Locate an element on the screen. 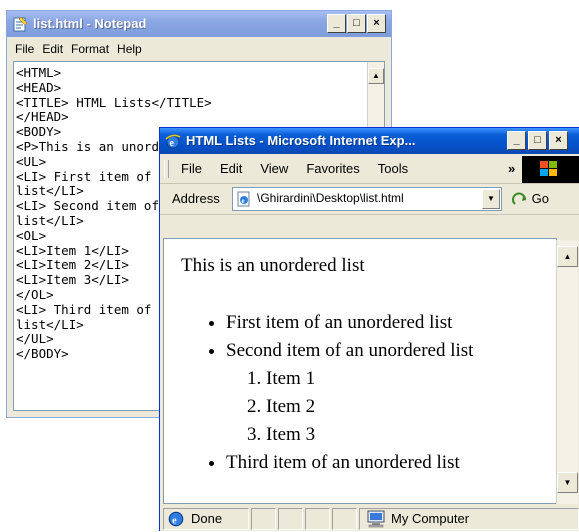 This screenshot has height=532, width=579. ordered-item: Item 3 is located at coordinates (369, 435).